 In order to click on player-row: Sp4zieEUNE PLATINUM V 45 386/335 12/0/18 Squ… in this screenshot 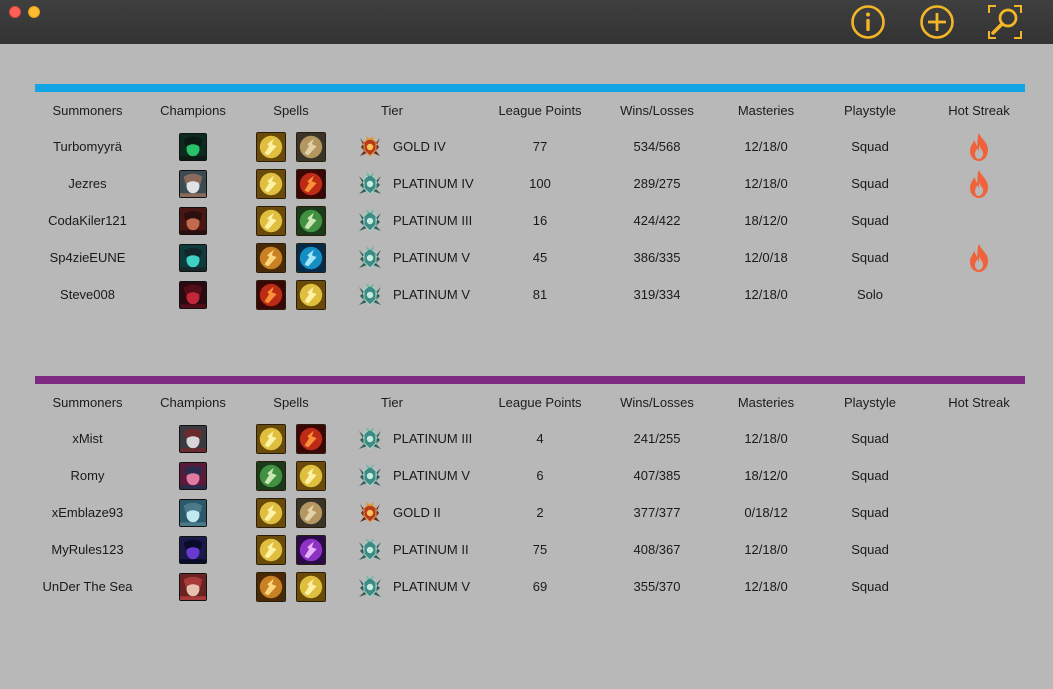, I will do `click(530, 257)`.